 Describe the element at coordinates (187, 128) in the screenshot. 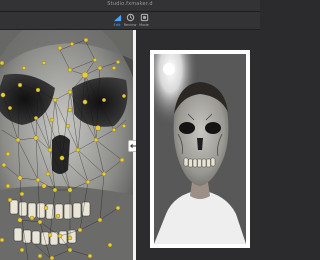

I see `left-eye-socket-preview` at that location.